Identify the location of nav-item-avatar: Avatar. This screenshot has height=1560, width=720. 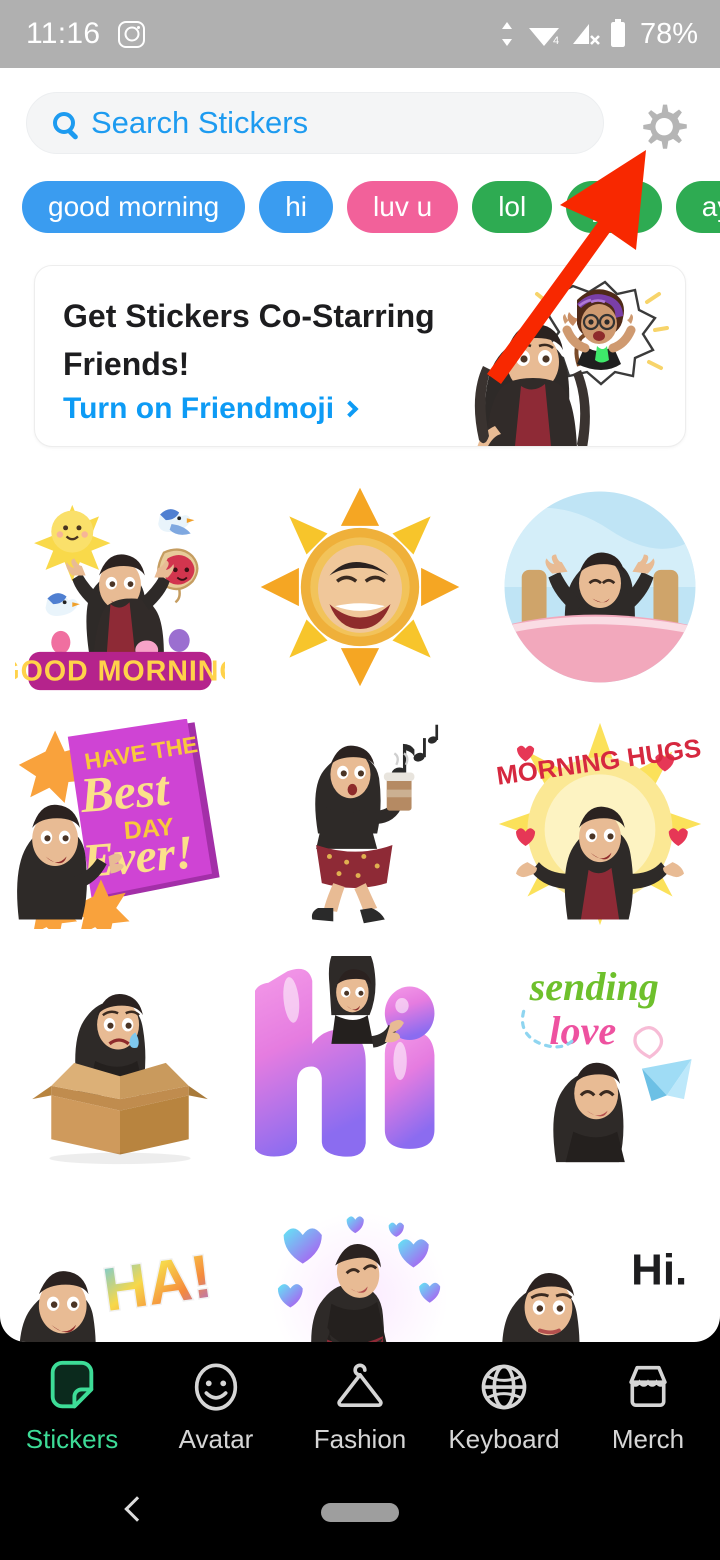
(216, 1406).